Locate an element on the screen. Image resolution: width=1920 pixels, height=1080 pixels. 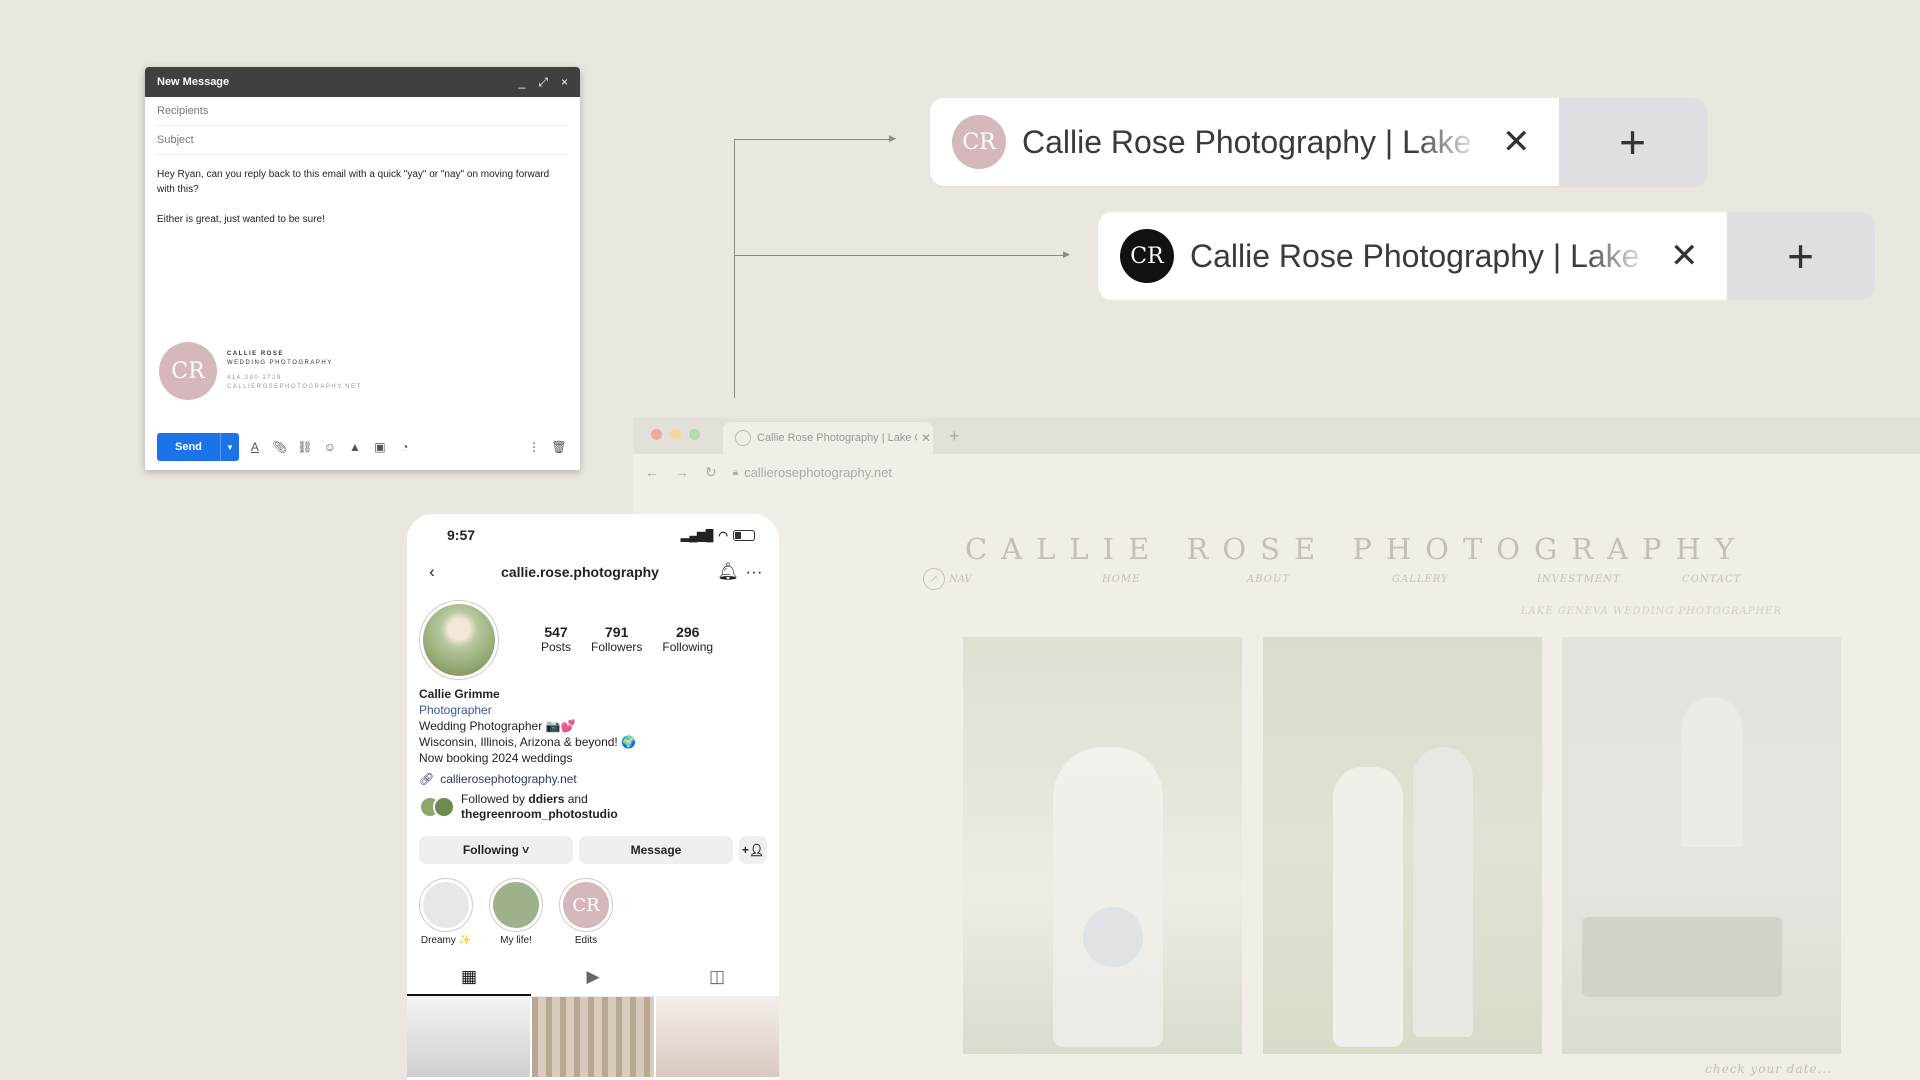
recipients-field: Recipients is located at coordinates (362, 111).